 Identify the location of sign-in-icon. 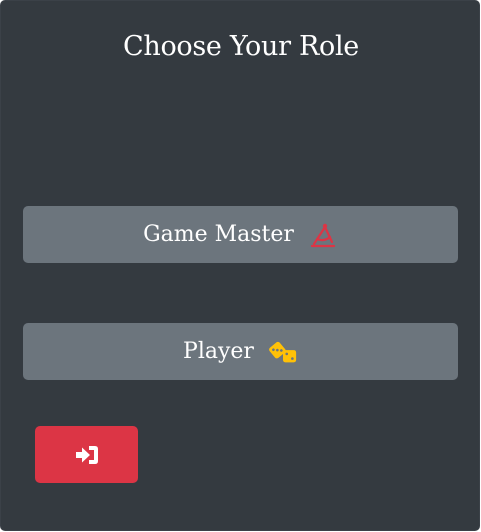
(87, 455).